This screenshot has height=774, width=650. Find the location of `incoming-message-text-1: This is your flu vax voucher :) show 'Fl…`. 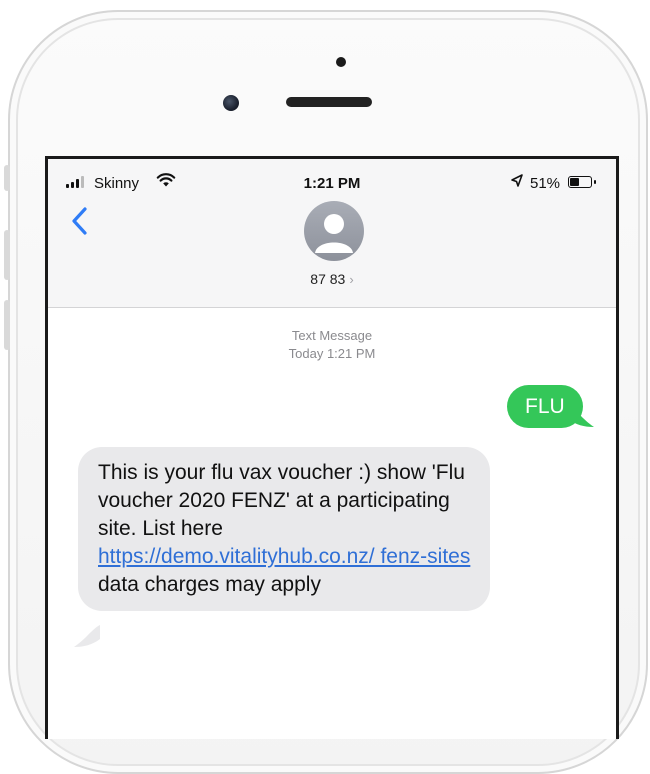

incoming-message-text-1: This is your flu vax voucher :) show 'Fl… is located at coordinates (281, 500).